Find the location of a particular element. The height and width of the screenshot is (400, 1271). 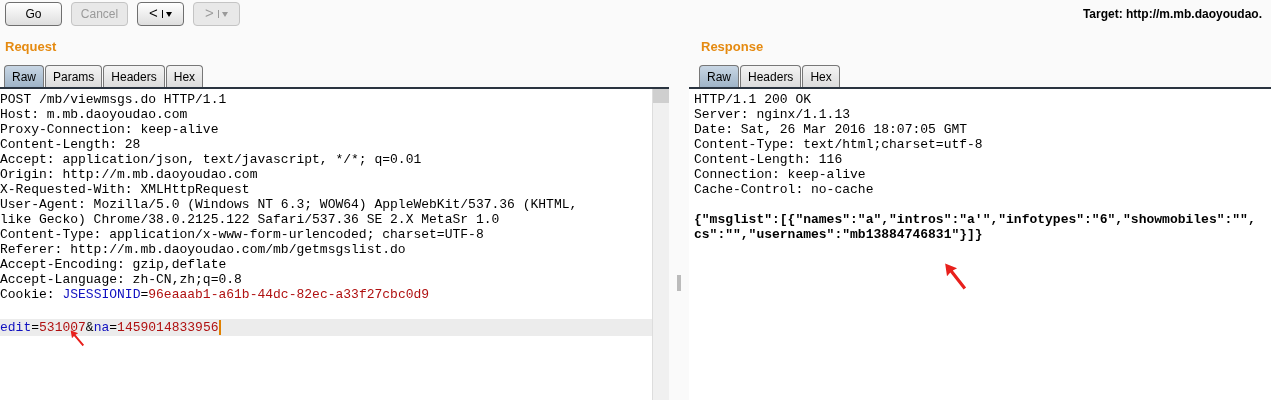

panel-title: Response is located at coordinates (732, 47).